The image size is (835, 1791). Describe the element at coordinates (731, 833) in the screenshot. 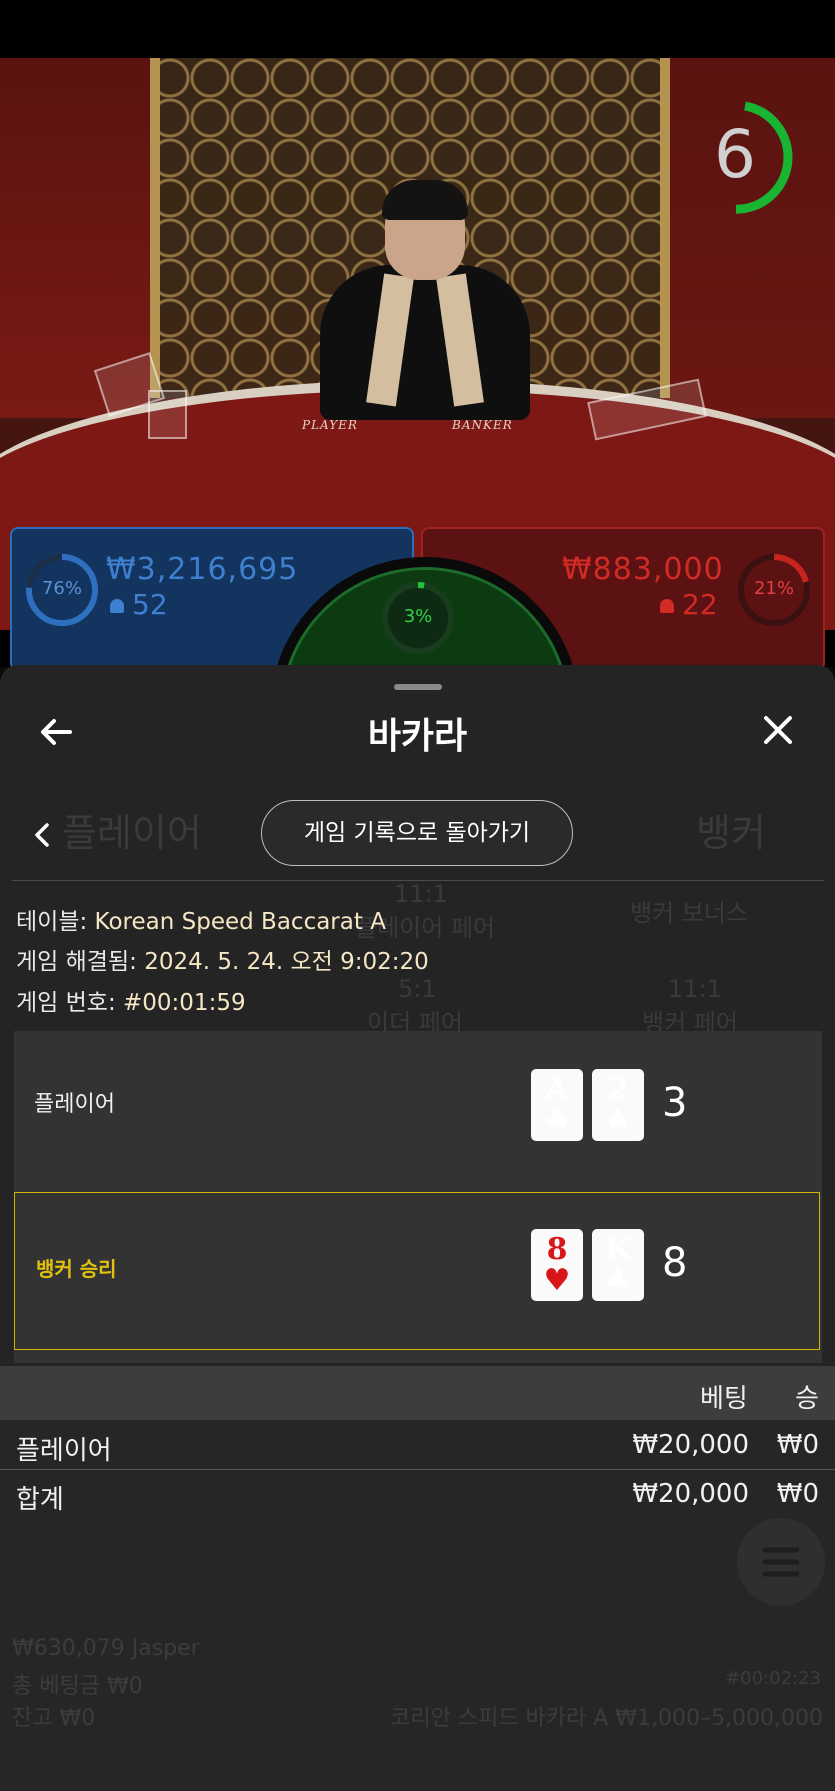

I see `ghost-banker-tab: 뱅커` at that location.